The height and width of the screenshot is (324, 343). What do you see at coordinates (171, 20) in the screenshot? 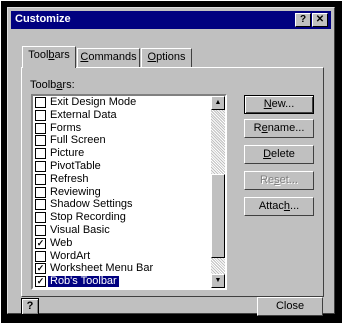
I see `title-bar: Customize ? ✕` at bounding box center [171, 20].